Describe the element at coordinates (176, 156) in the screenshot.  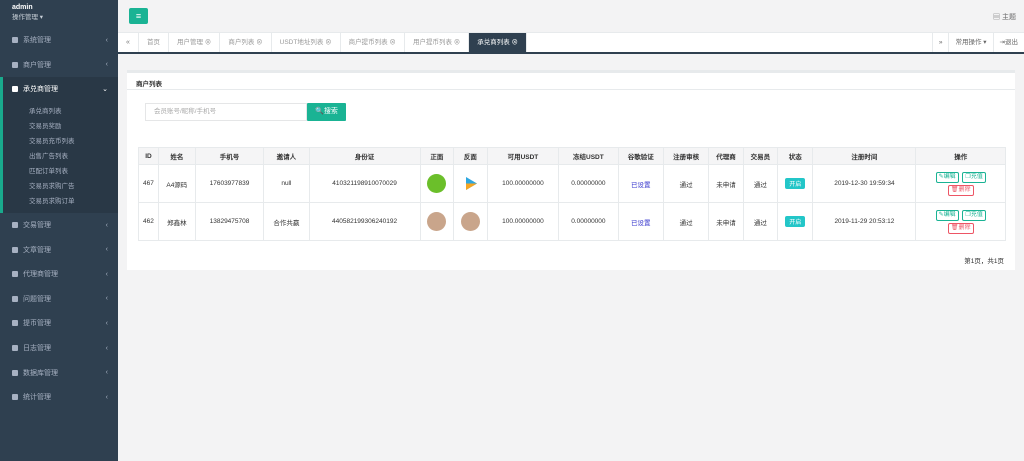
I see `th-name: 姓名` at that location.